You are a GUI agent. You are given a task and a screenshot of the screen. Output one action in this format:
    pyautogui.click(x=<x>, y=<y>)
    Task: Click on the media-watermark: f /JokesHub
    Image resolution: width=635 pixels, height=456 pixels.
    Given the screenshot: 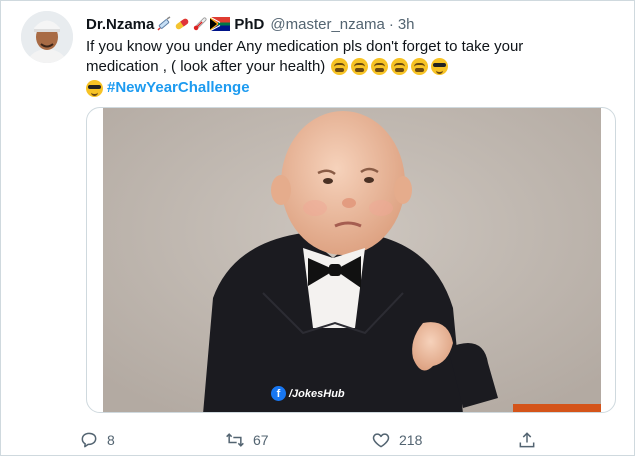 What is the action you would take?
    pyautogui.click(x=308, y=393)
    